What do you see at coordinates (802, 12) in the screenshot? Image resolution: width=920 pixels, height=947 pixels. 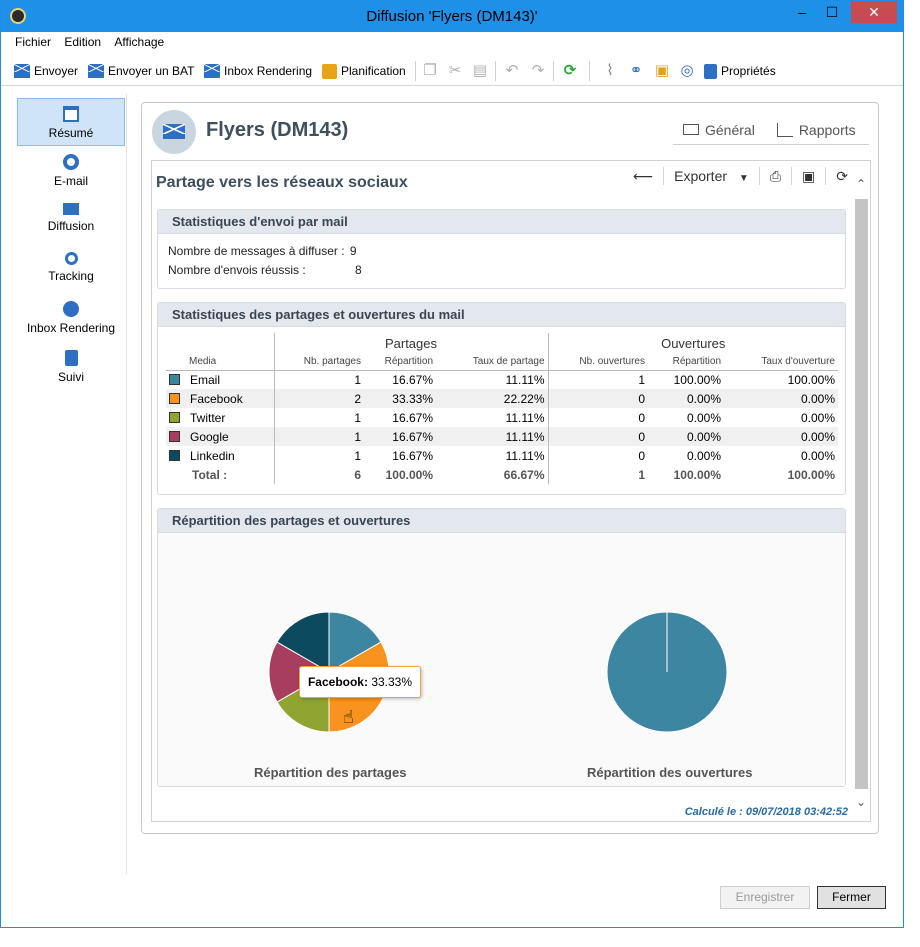 I see `minimize-button: –` at bounding box center [802, 12].